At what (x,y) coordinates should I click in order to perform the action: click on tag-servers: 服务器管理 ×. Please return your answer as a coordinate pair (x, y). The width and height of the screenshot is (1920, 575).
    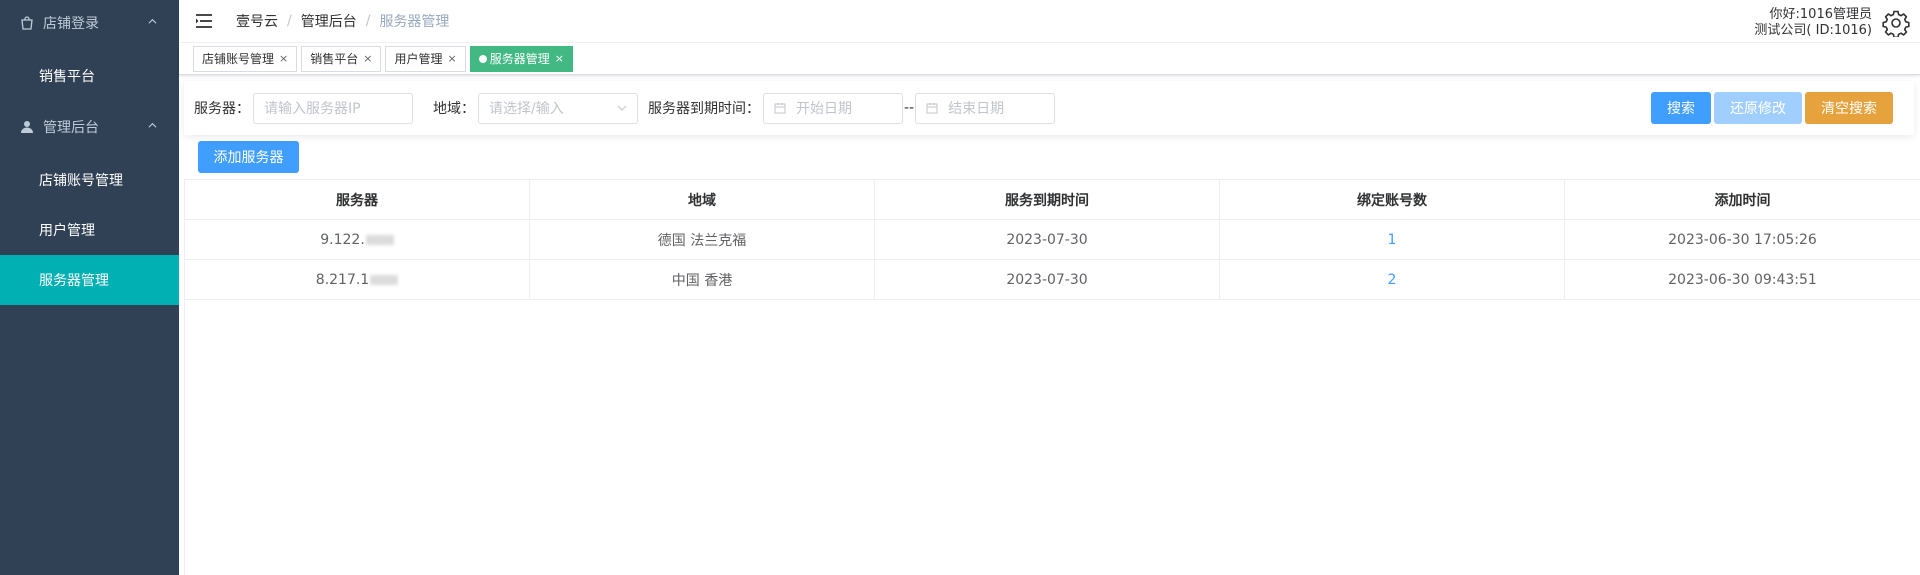
    Looking at the image, I should click on (521, 58).